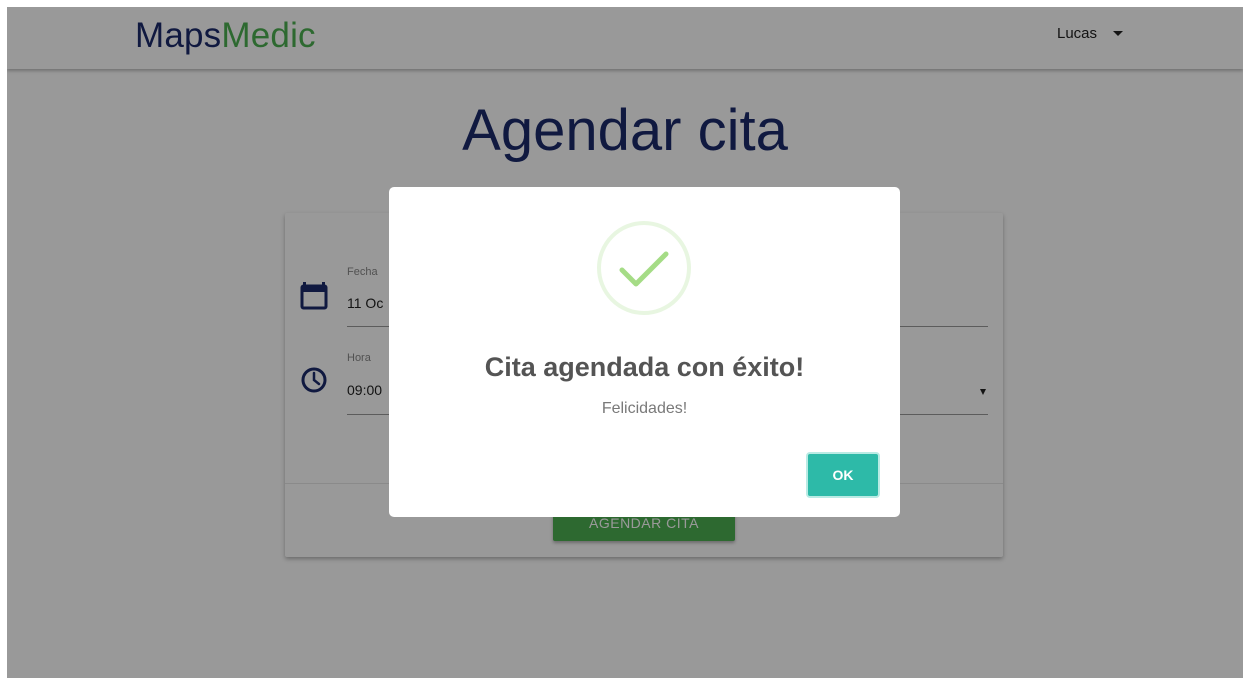  I want to click on check-icon, so click(644, 269).